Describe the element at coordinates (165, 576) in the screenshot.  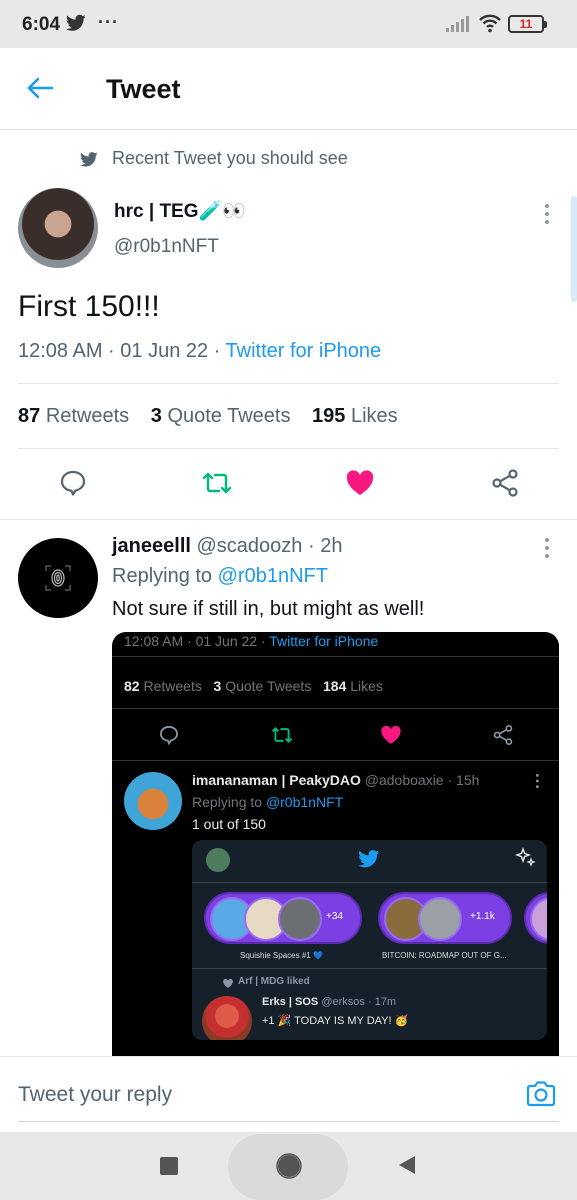
I see `replying-to-prefix: Replying to` at that location.